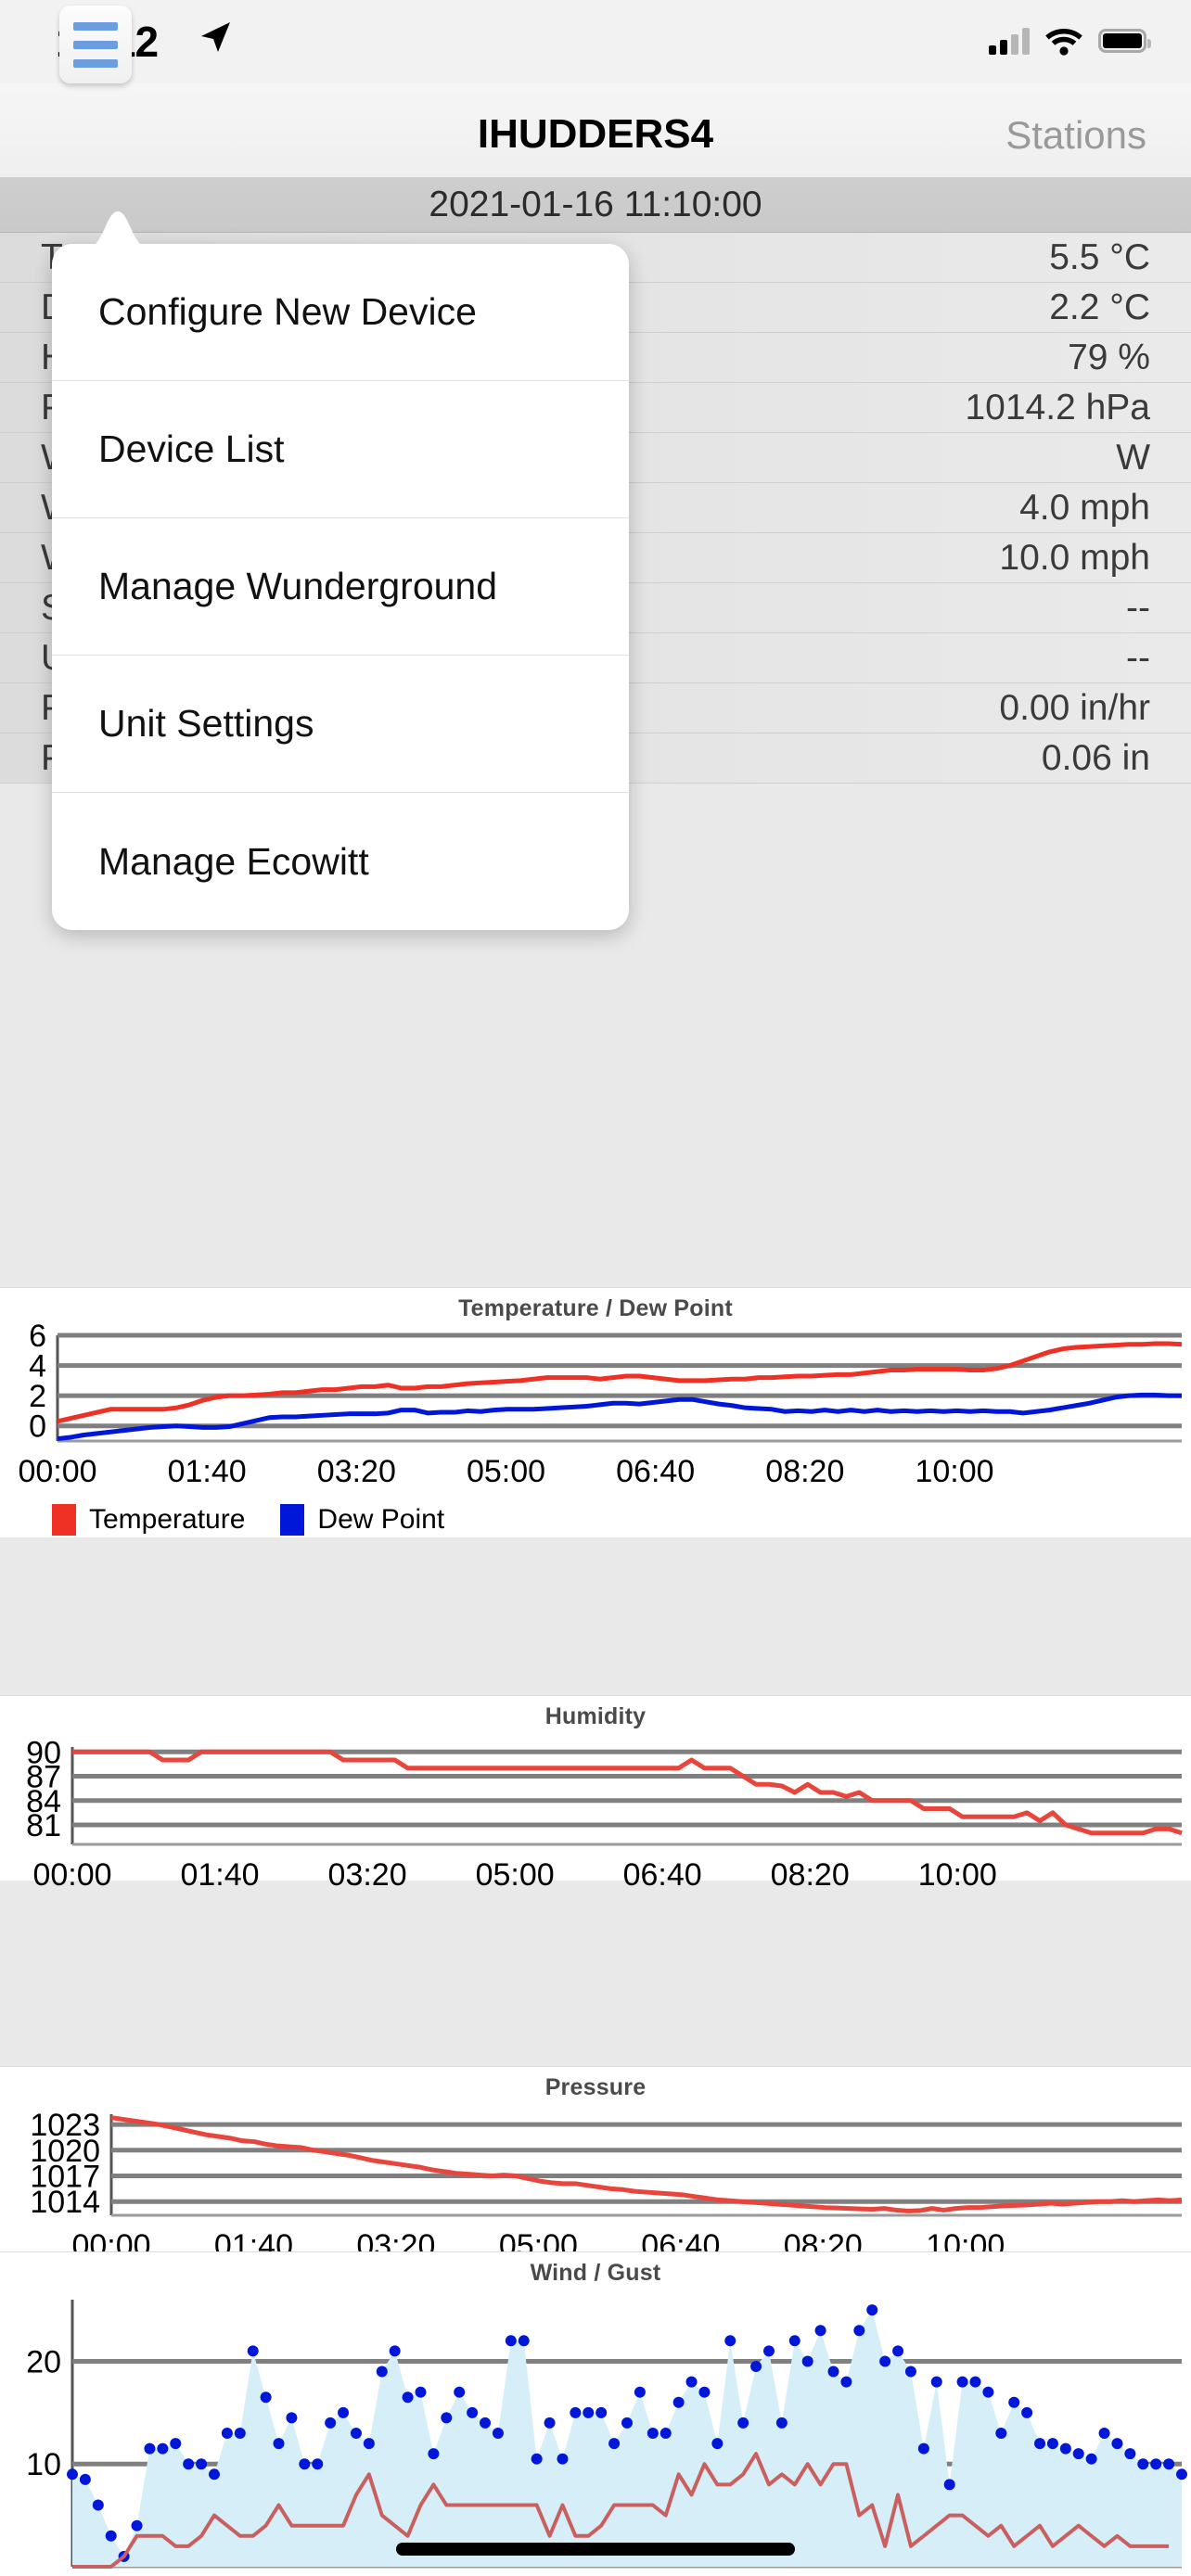 The width and height of the screenshot is (1191, 2576). I want to click on observation-timestamp: 2021-01-16 11:10:00, so click(595, 206).